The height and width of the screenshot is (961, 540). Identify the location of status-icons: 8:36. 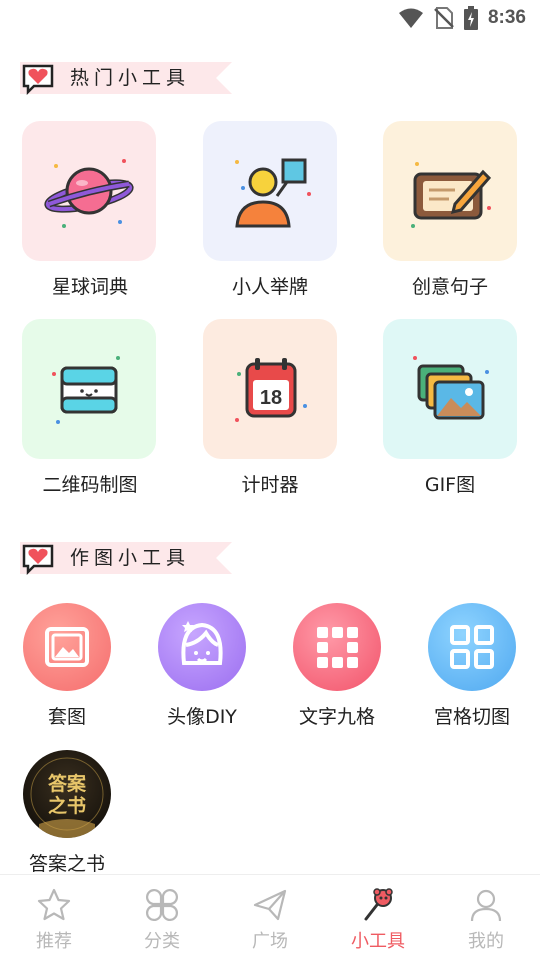
(462, 18).